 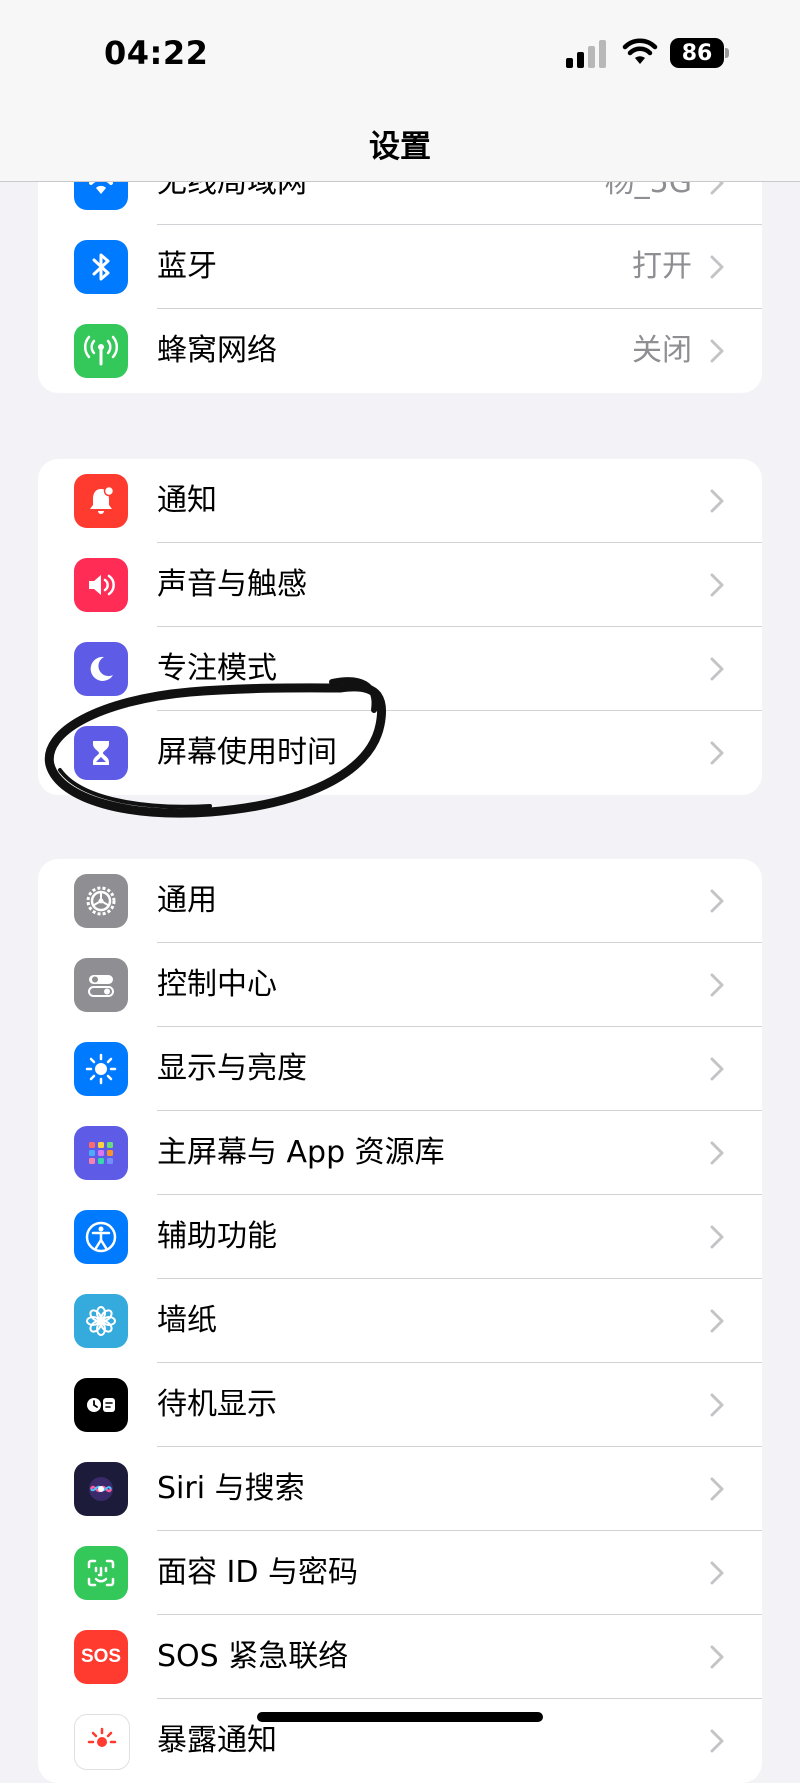 I want to click on settings-row-accessibility: 辅助功能, so click(x=400, y=1237).